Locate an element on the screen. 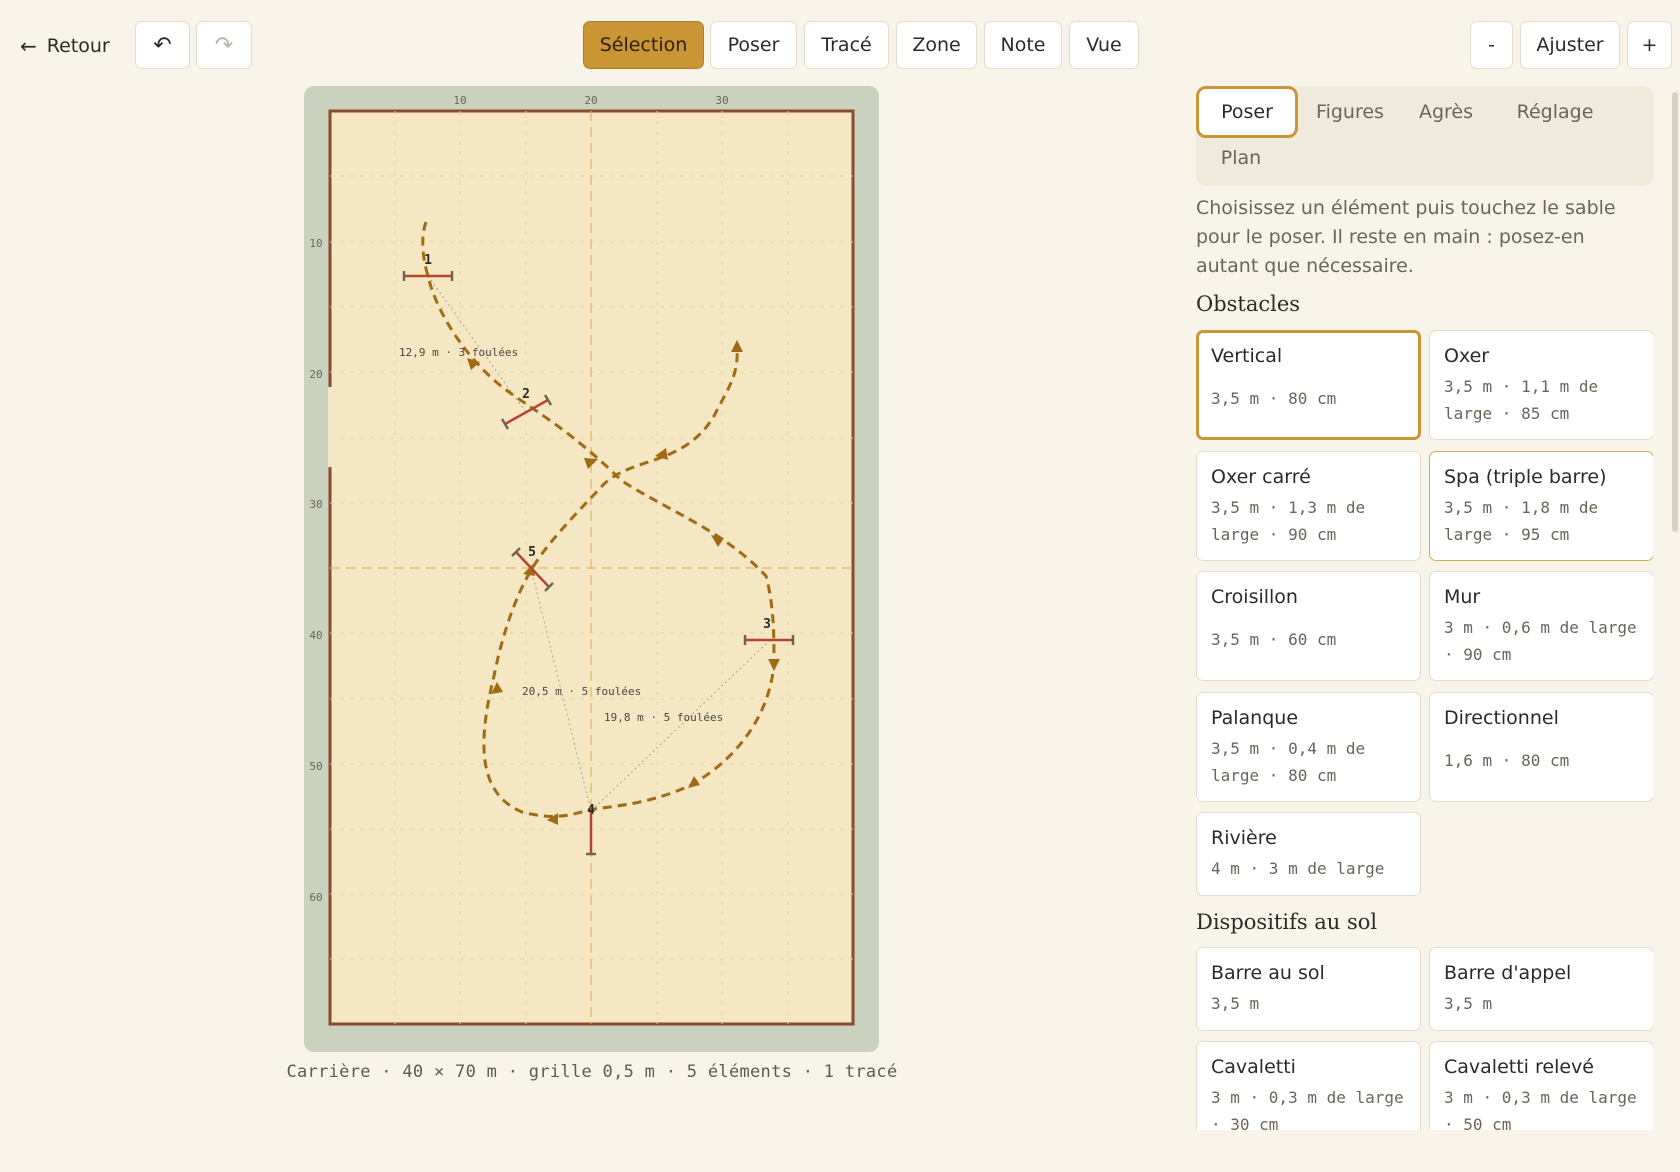 The image size is (1680, 1172). distance-label: 19,8 m · 5 foulées is located at coordinates (663, 717).